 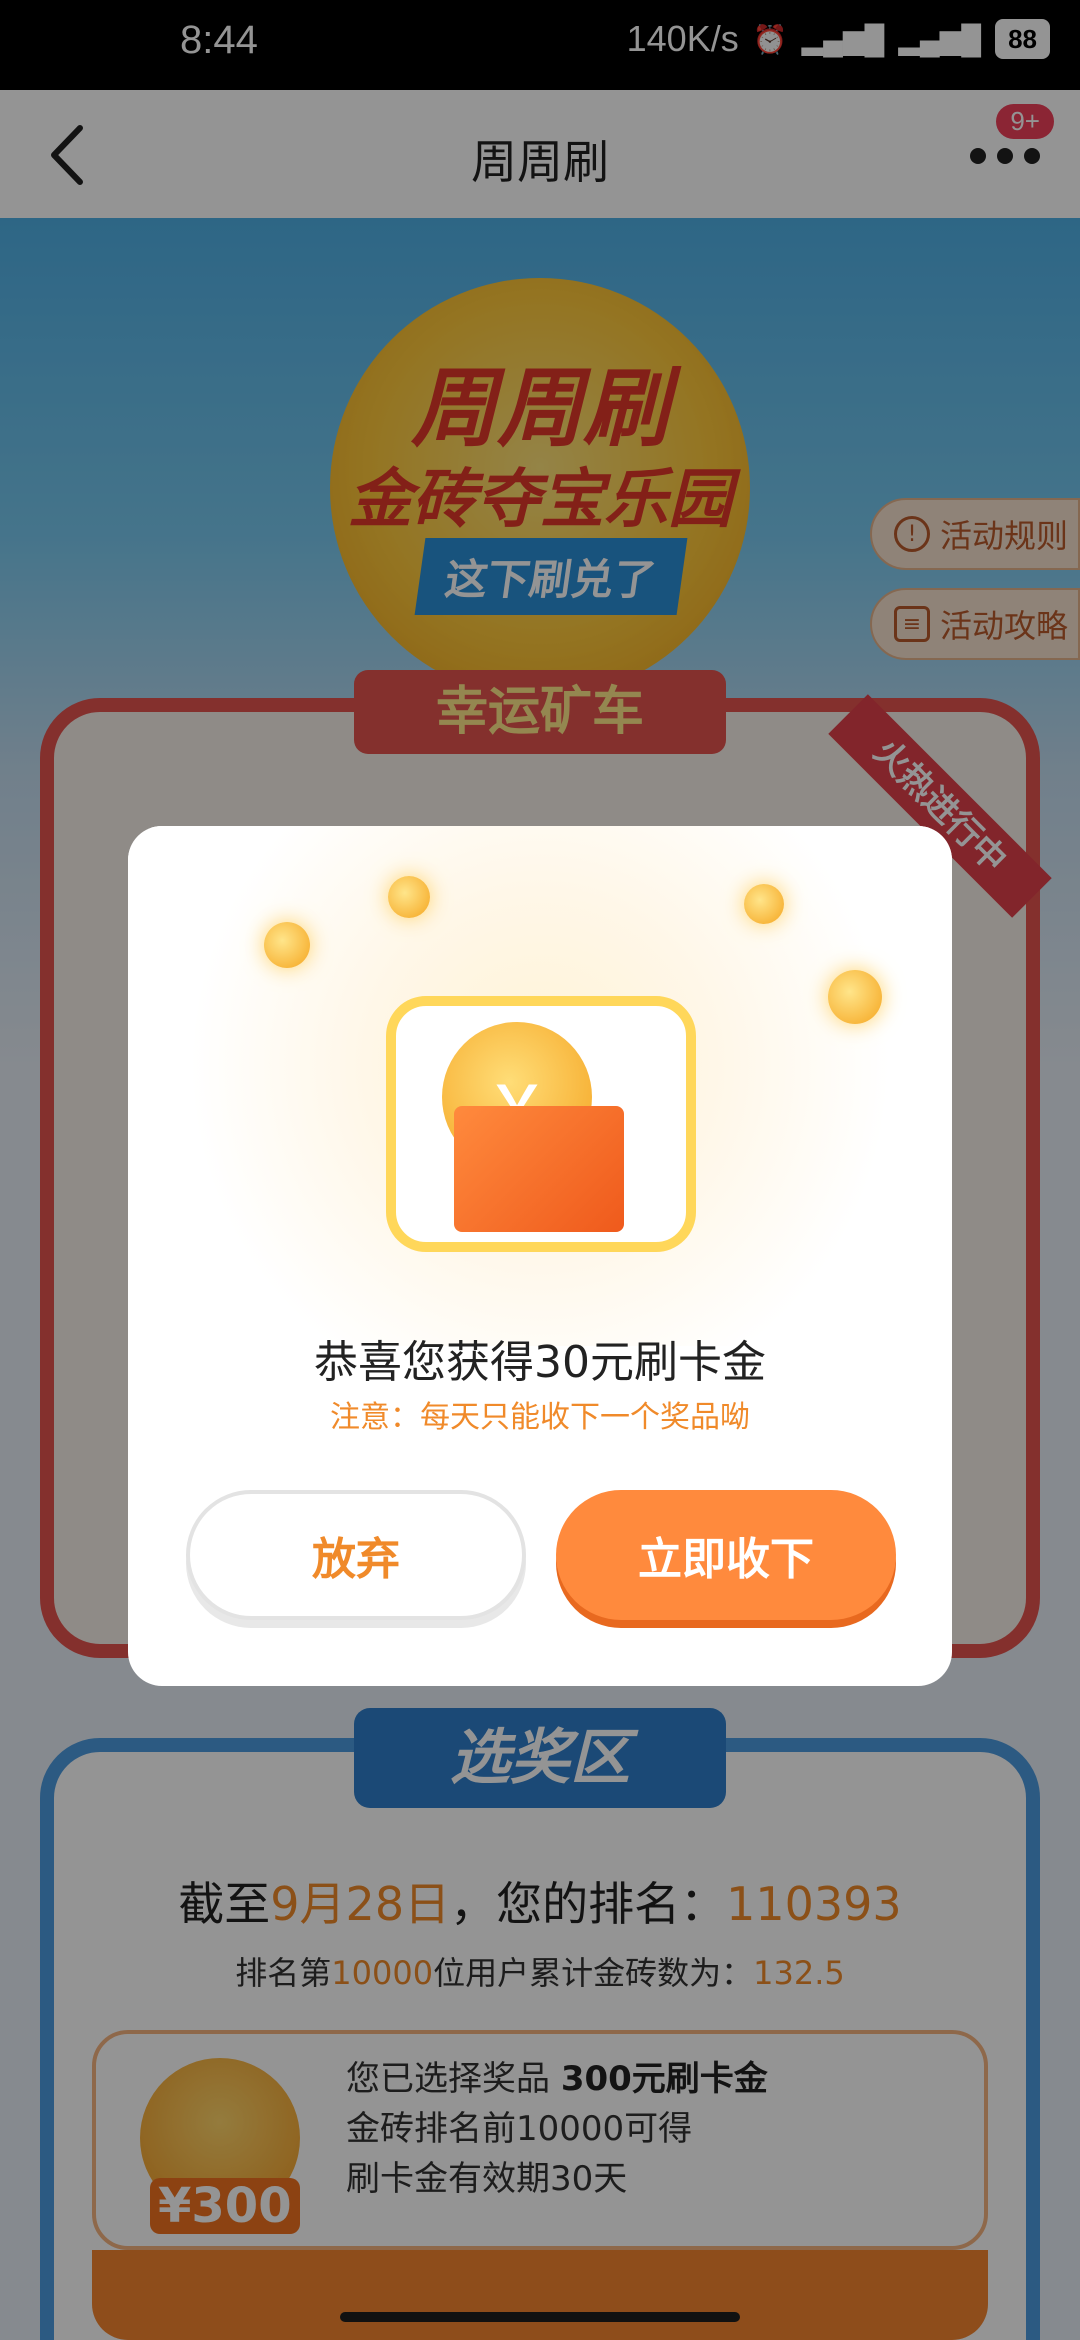 I want to click on reward-note: 注意：每天只能收下一个奖品呦, so click(x=540, y=1417).